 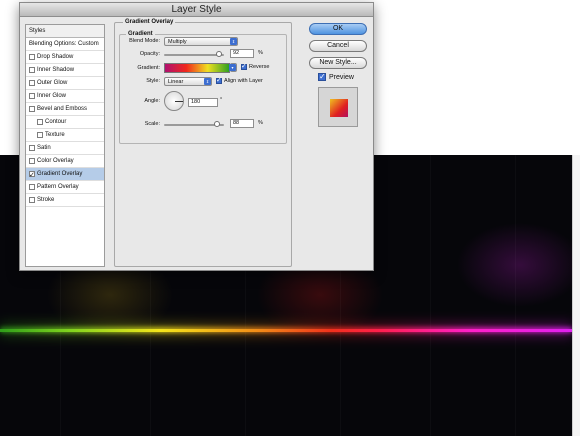 I want to click on opacity-label: Opacity:, so click(x=149, y=54).